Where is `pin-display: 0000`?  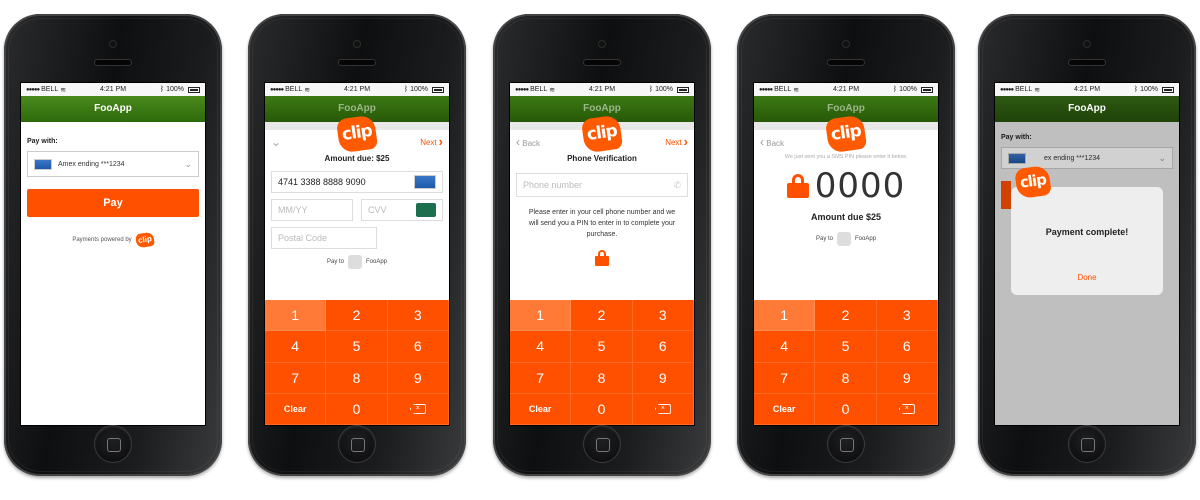 pin-display: 0000 is located at coordinates (846, 186).